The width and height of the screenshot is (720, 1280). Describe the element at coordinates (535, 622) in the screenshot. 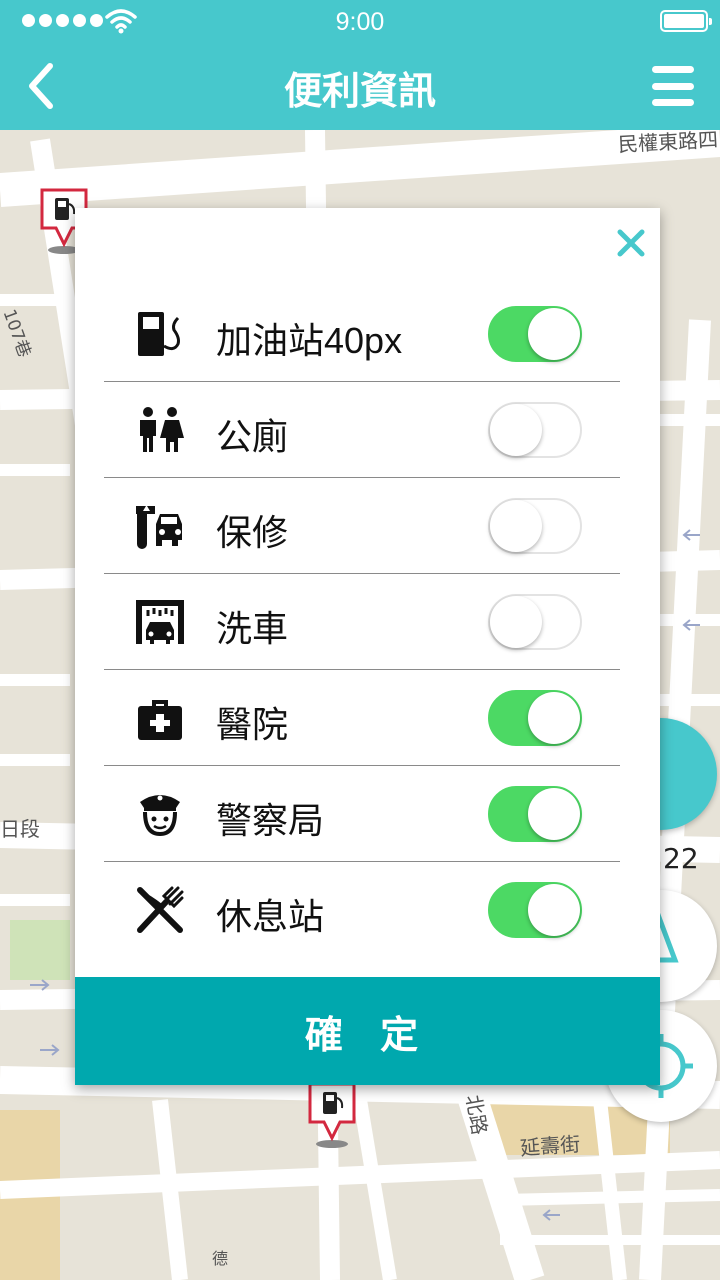

I see `car-wash-toggle` at that location.